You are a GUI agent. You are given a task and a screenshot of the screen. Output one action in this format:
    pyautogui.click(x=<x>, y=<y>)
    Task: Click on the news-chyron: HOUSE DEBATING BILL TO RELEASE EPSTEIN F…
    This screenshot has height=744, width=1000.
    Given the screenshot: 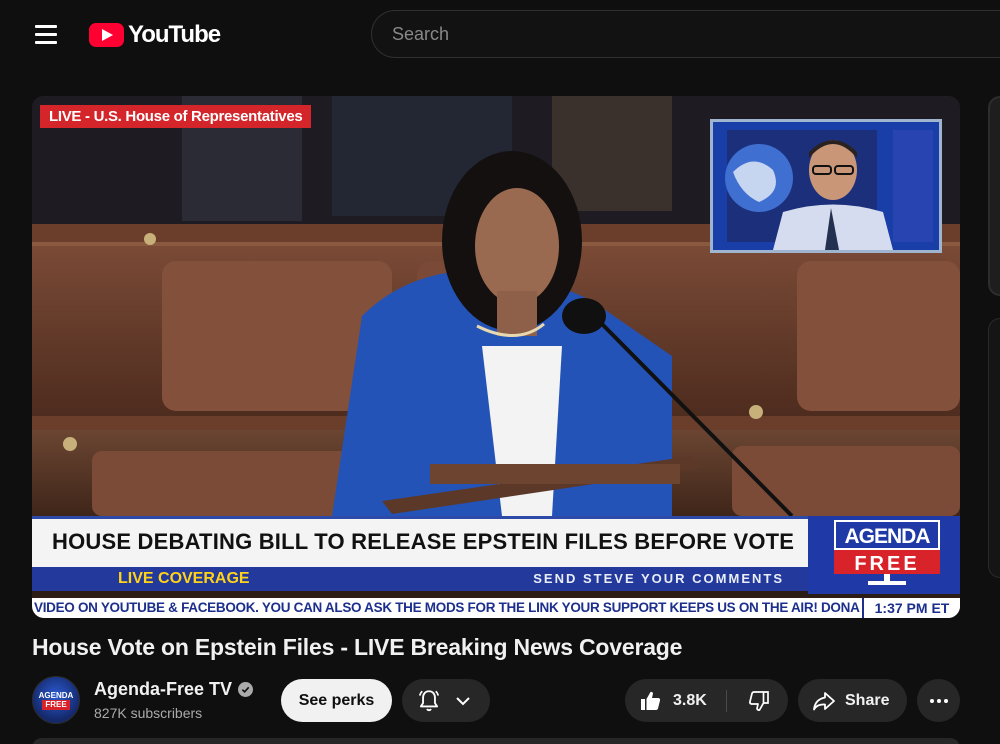 What is the action you would take?
    pyautogui.click(x=496, y=567)
    